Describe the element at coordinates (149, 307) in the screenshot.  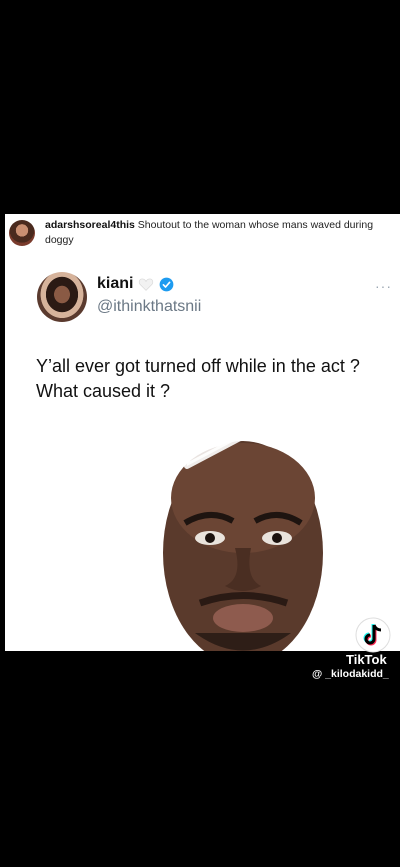
I see `tweet-handle: @ithinkthatsnii` at that location.